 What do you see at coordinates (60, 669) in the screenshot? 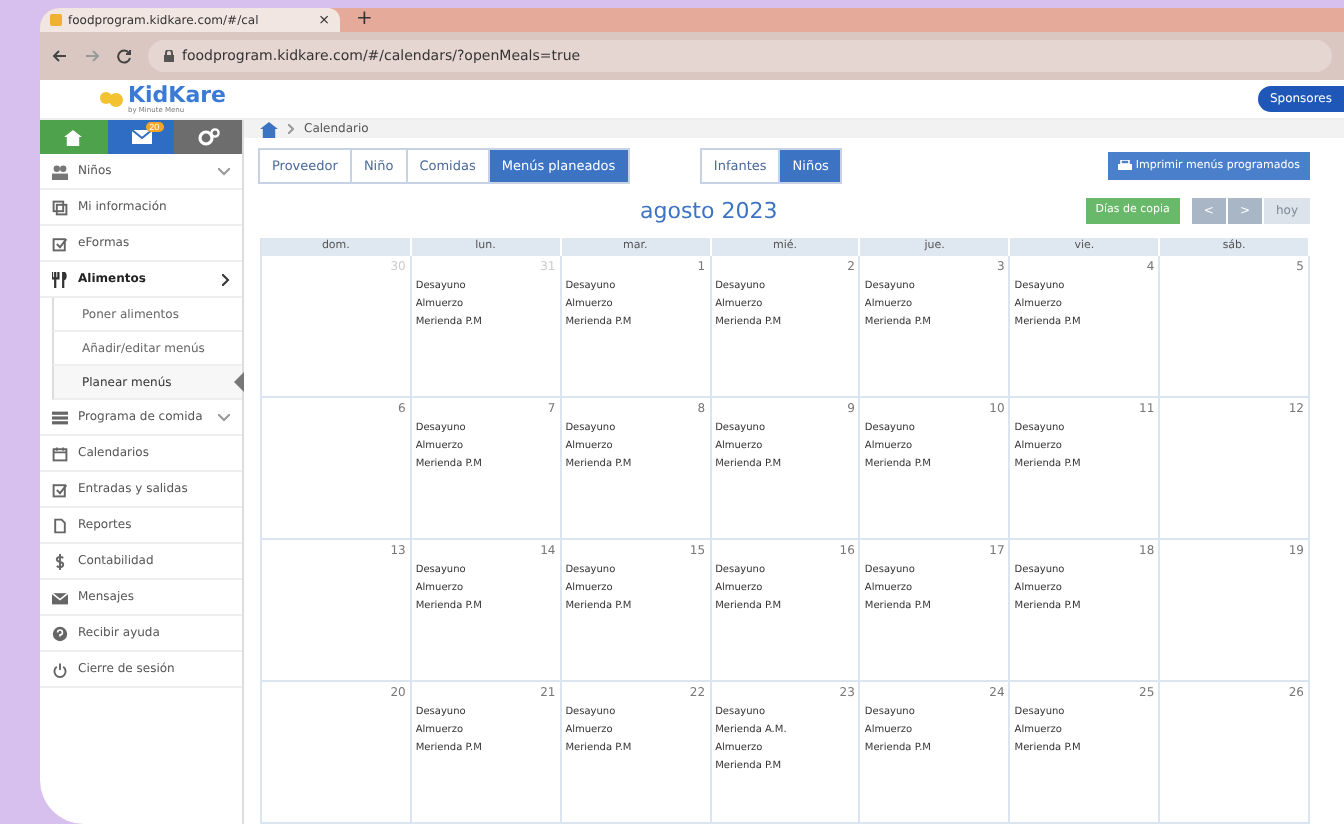
I see `power-icon` at bounding box center [60, 669].